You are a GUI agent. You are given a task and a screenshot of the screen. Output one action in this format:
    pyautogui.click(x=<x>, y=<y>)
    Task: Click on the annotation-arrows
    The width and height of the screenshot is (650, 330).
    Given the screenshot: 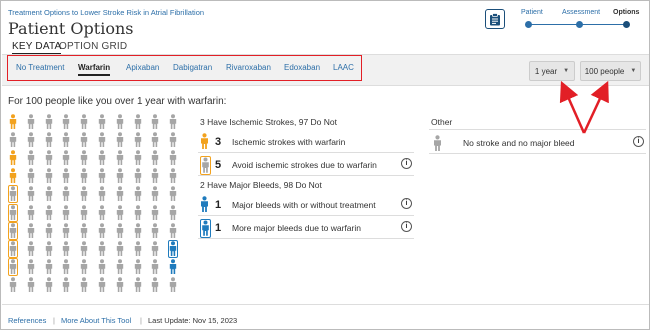 What is the action you would take?
    pyautogui.click(x=584, y=107)
    